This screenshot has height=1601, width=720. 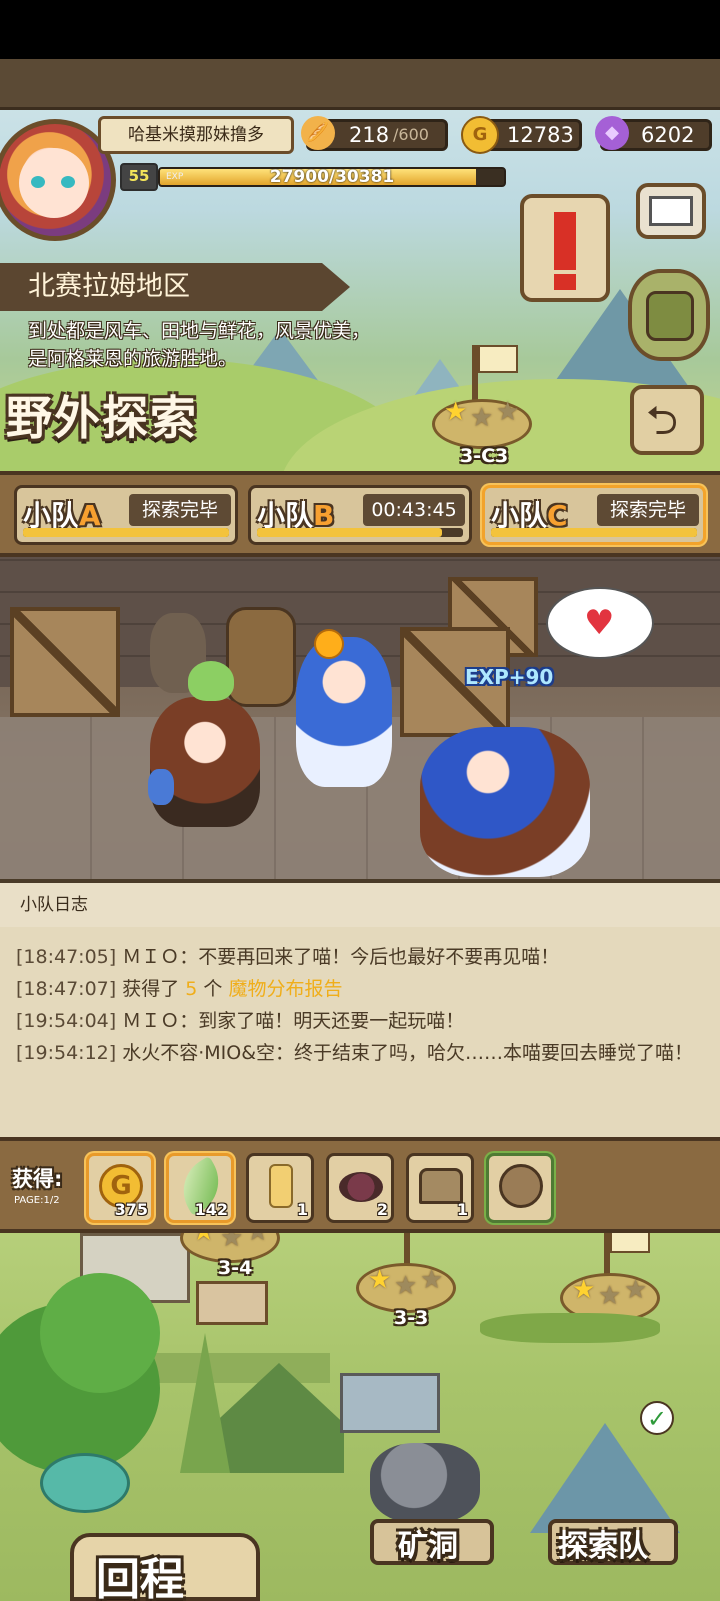 What do you see at coordinates (484, 456) in the screenshot?
I see `stage-label: 3-C3` at bounding box center [484, 456].